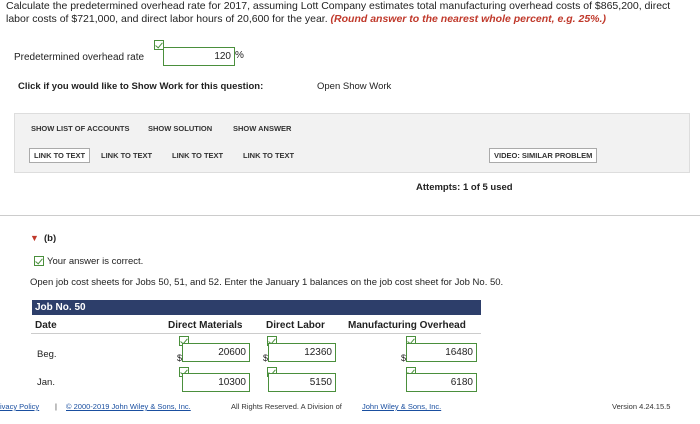 The image size is (700, 424). I want to click on show-answer-button: SHOW ANSWER, so click(262, 128).